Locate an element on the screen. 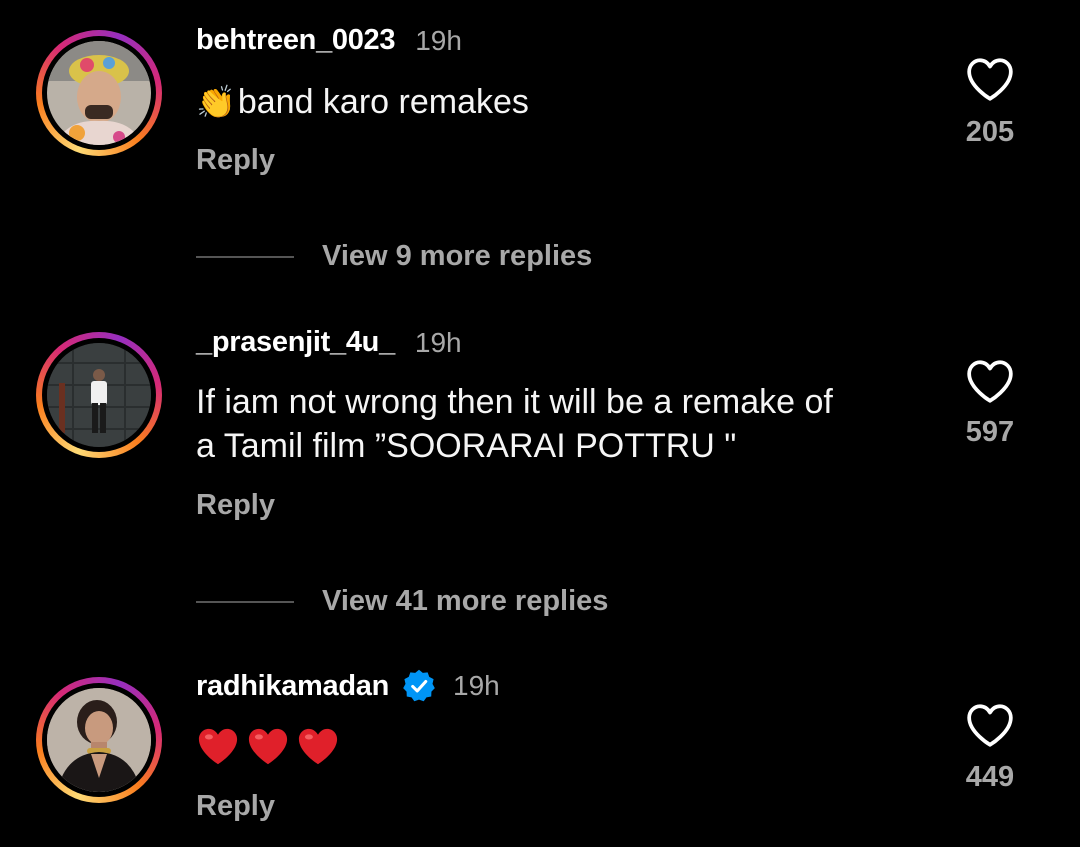 This screenshot has width=1080, height=847. comment-text is located at coordinates (561, 746).